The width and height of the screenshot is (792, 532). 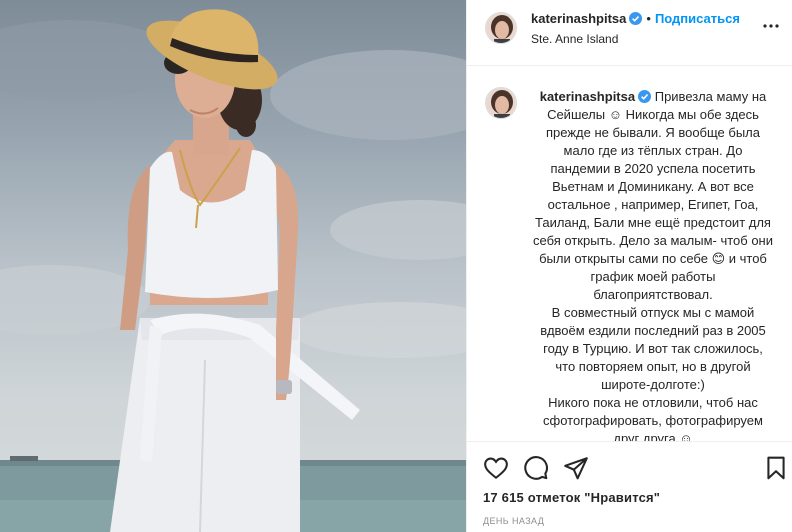 I want to click on share-icon, so click(x=576, y=468).